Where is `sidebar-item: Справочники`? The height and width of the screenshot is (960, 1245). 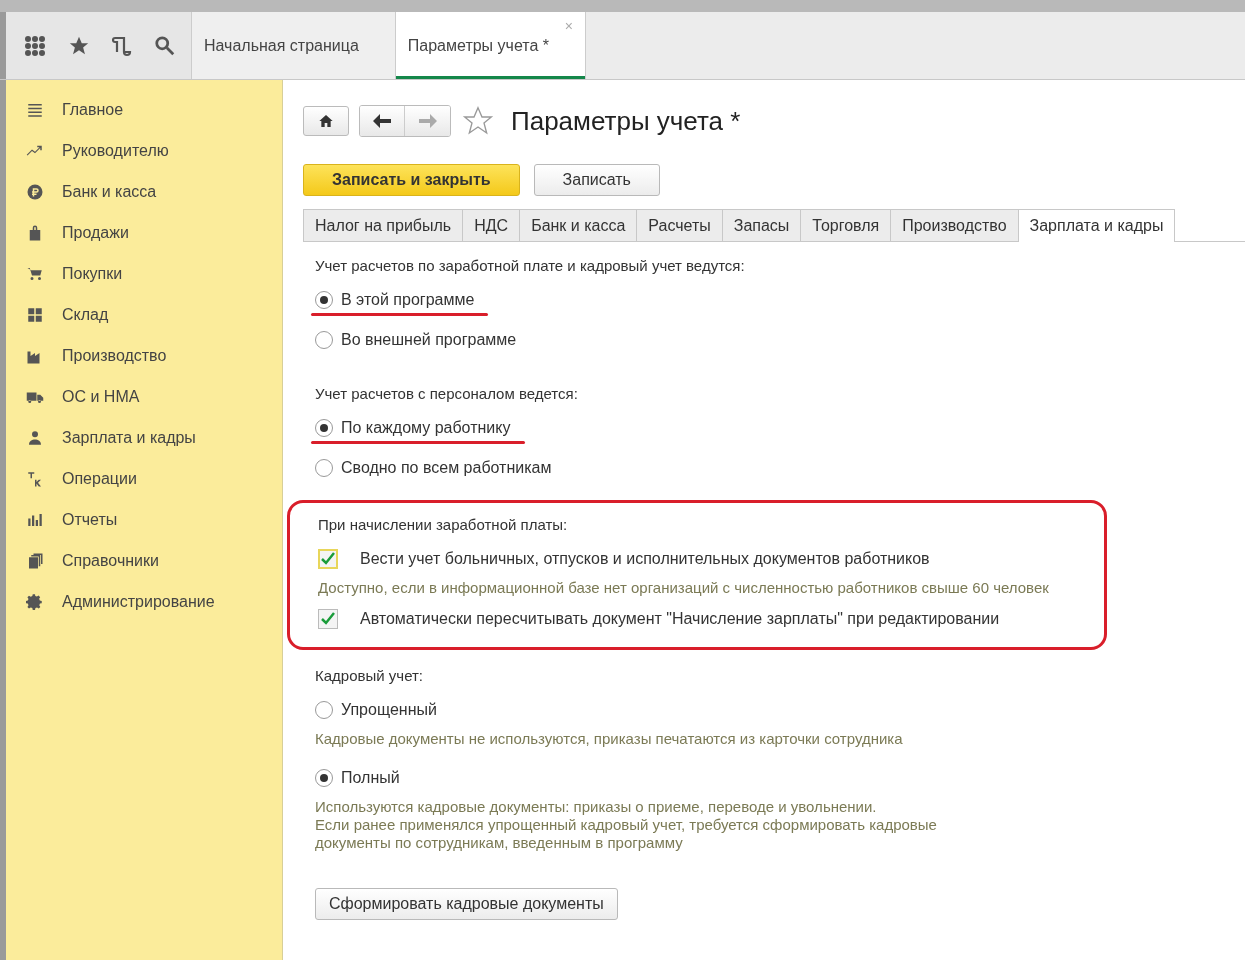
sidebar-item: Справочники is located at coordinates (110, 560).